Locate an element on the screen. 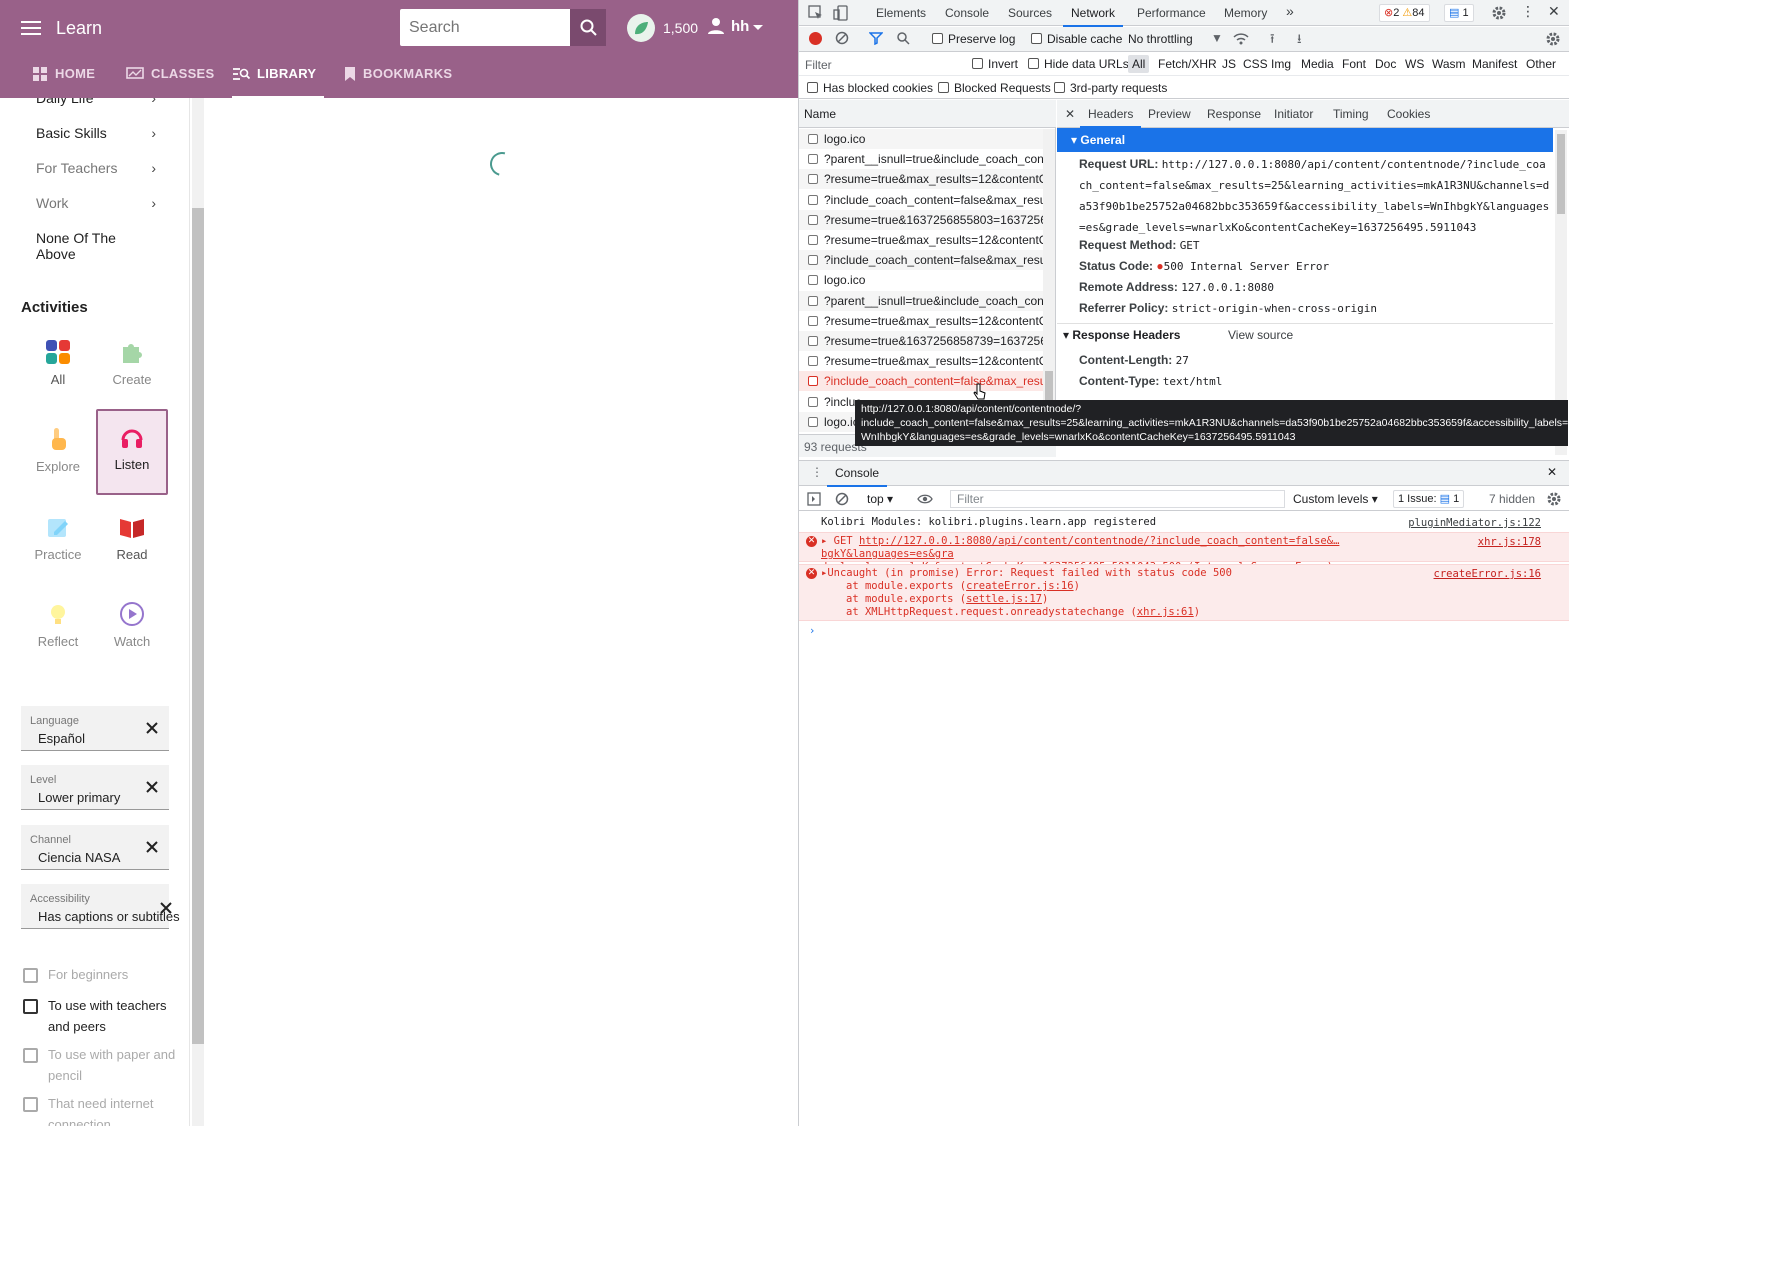  tab-performance: Performance is located at coordinates (1171, 13).